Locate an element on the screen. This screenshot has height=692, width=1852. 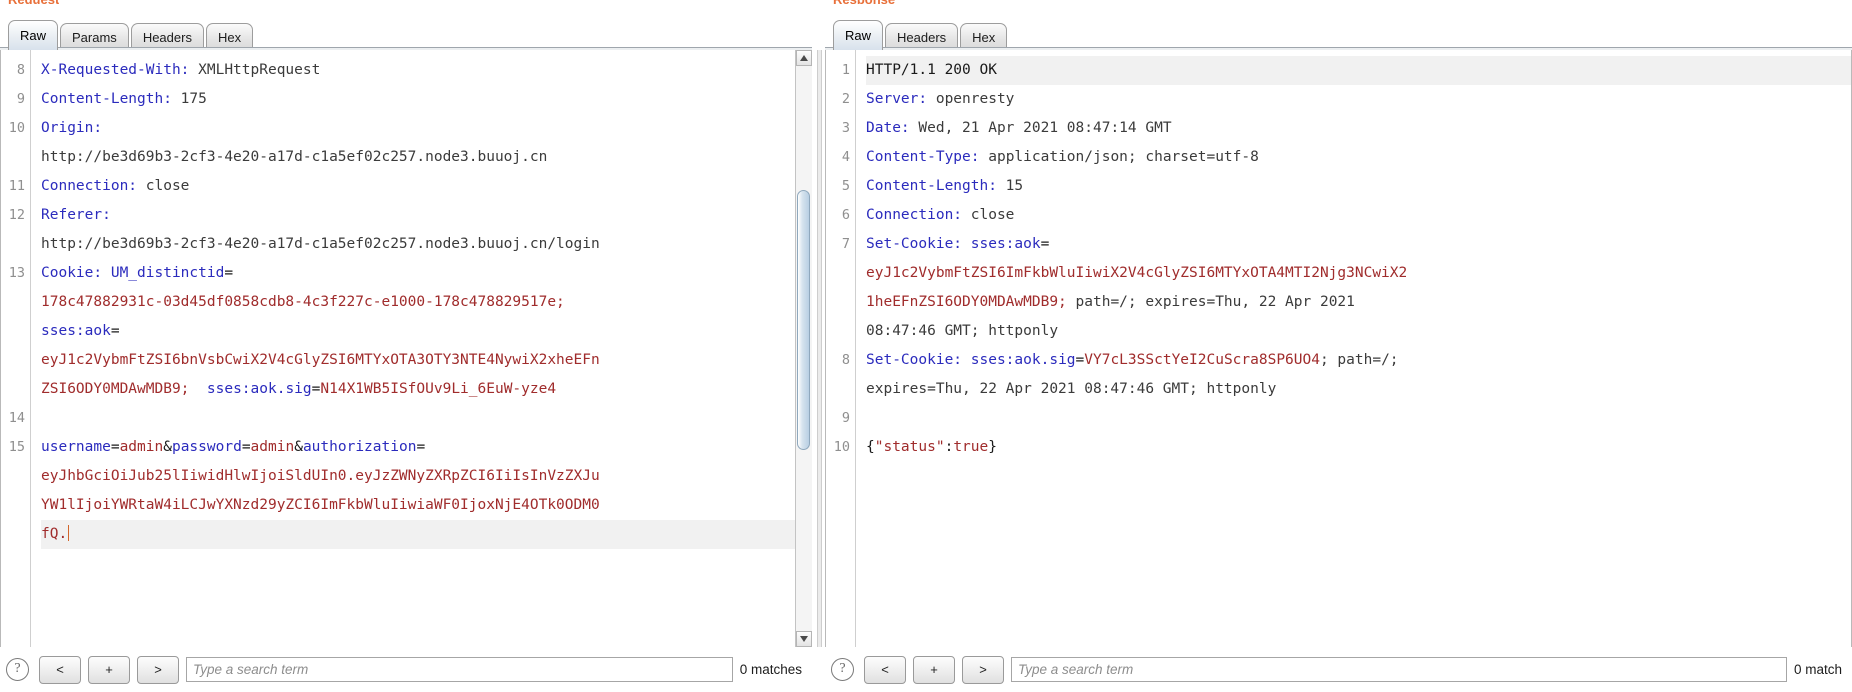
request-tab-params: Params is located at coordinates (94, 36).